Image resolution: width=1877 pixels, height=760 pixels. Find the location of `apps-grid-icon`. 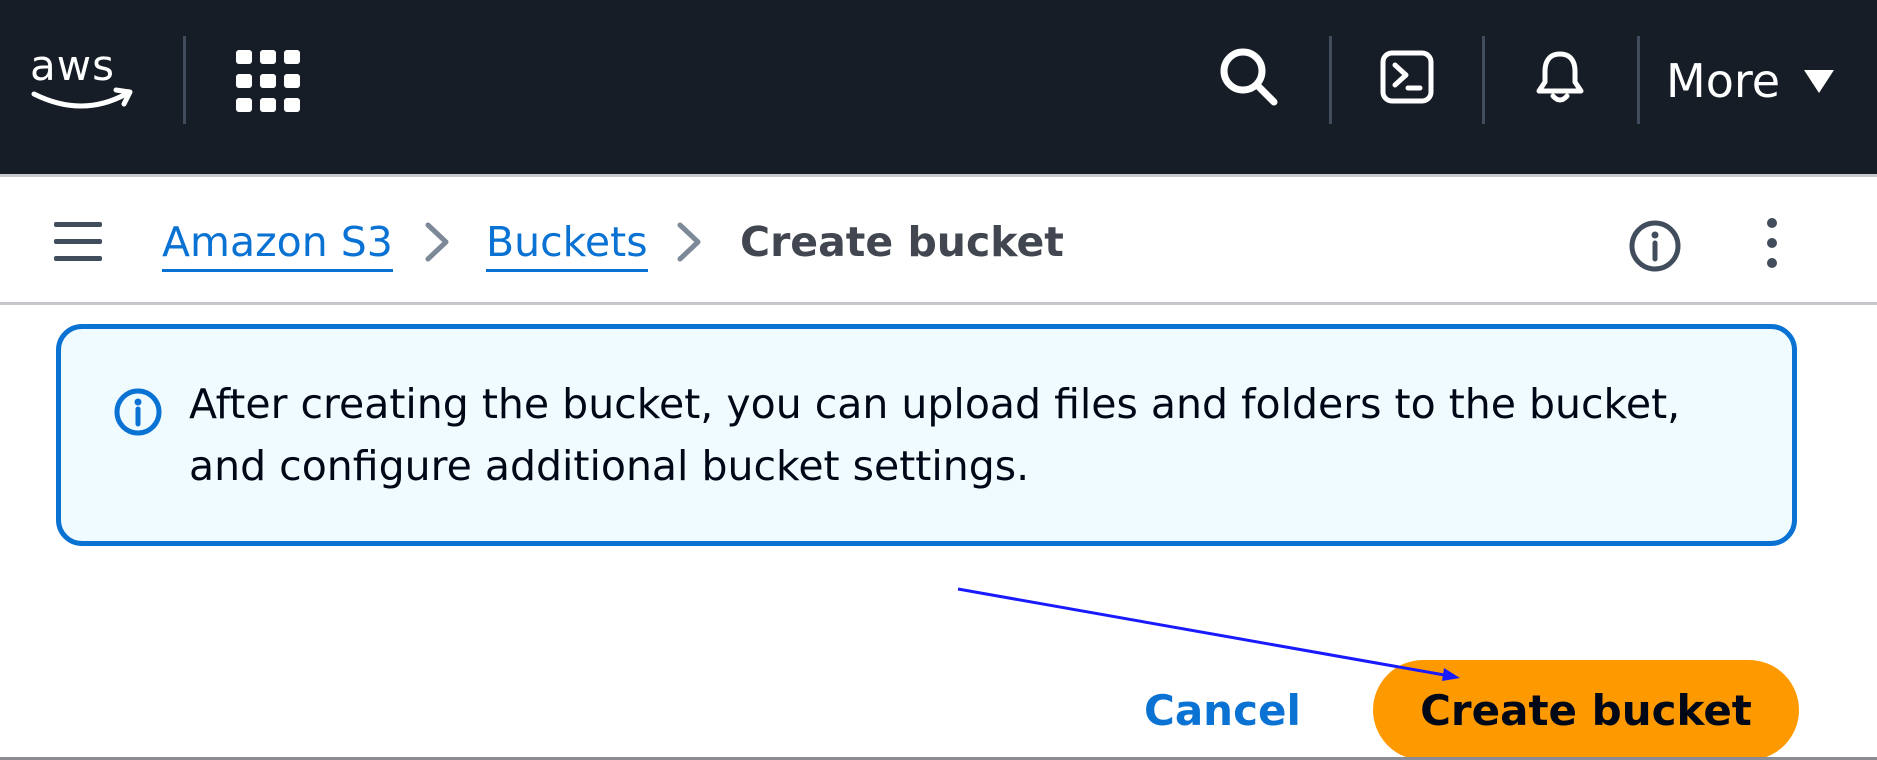

apps-grid-icon is located at coordinates (268, 81).